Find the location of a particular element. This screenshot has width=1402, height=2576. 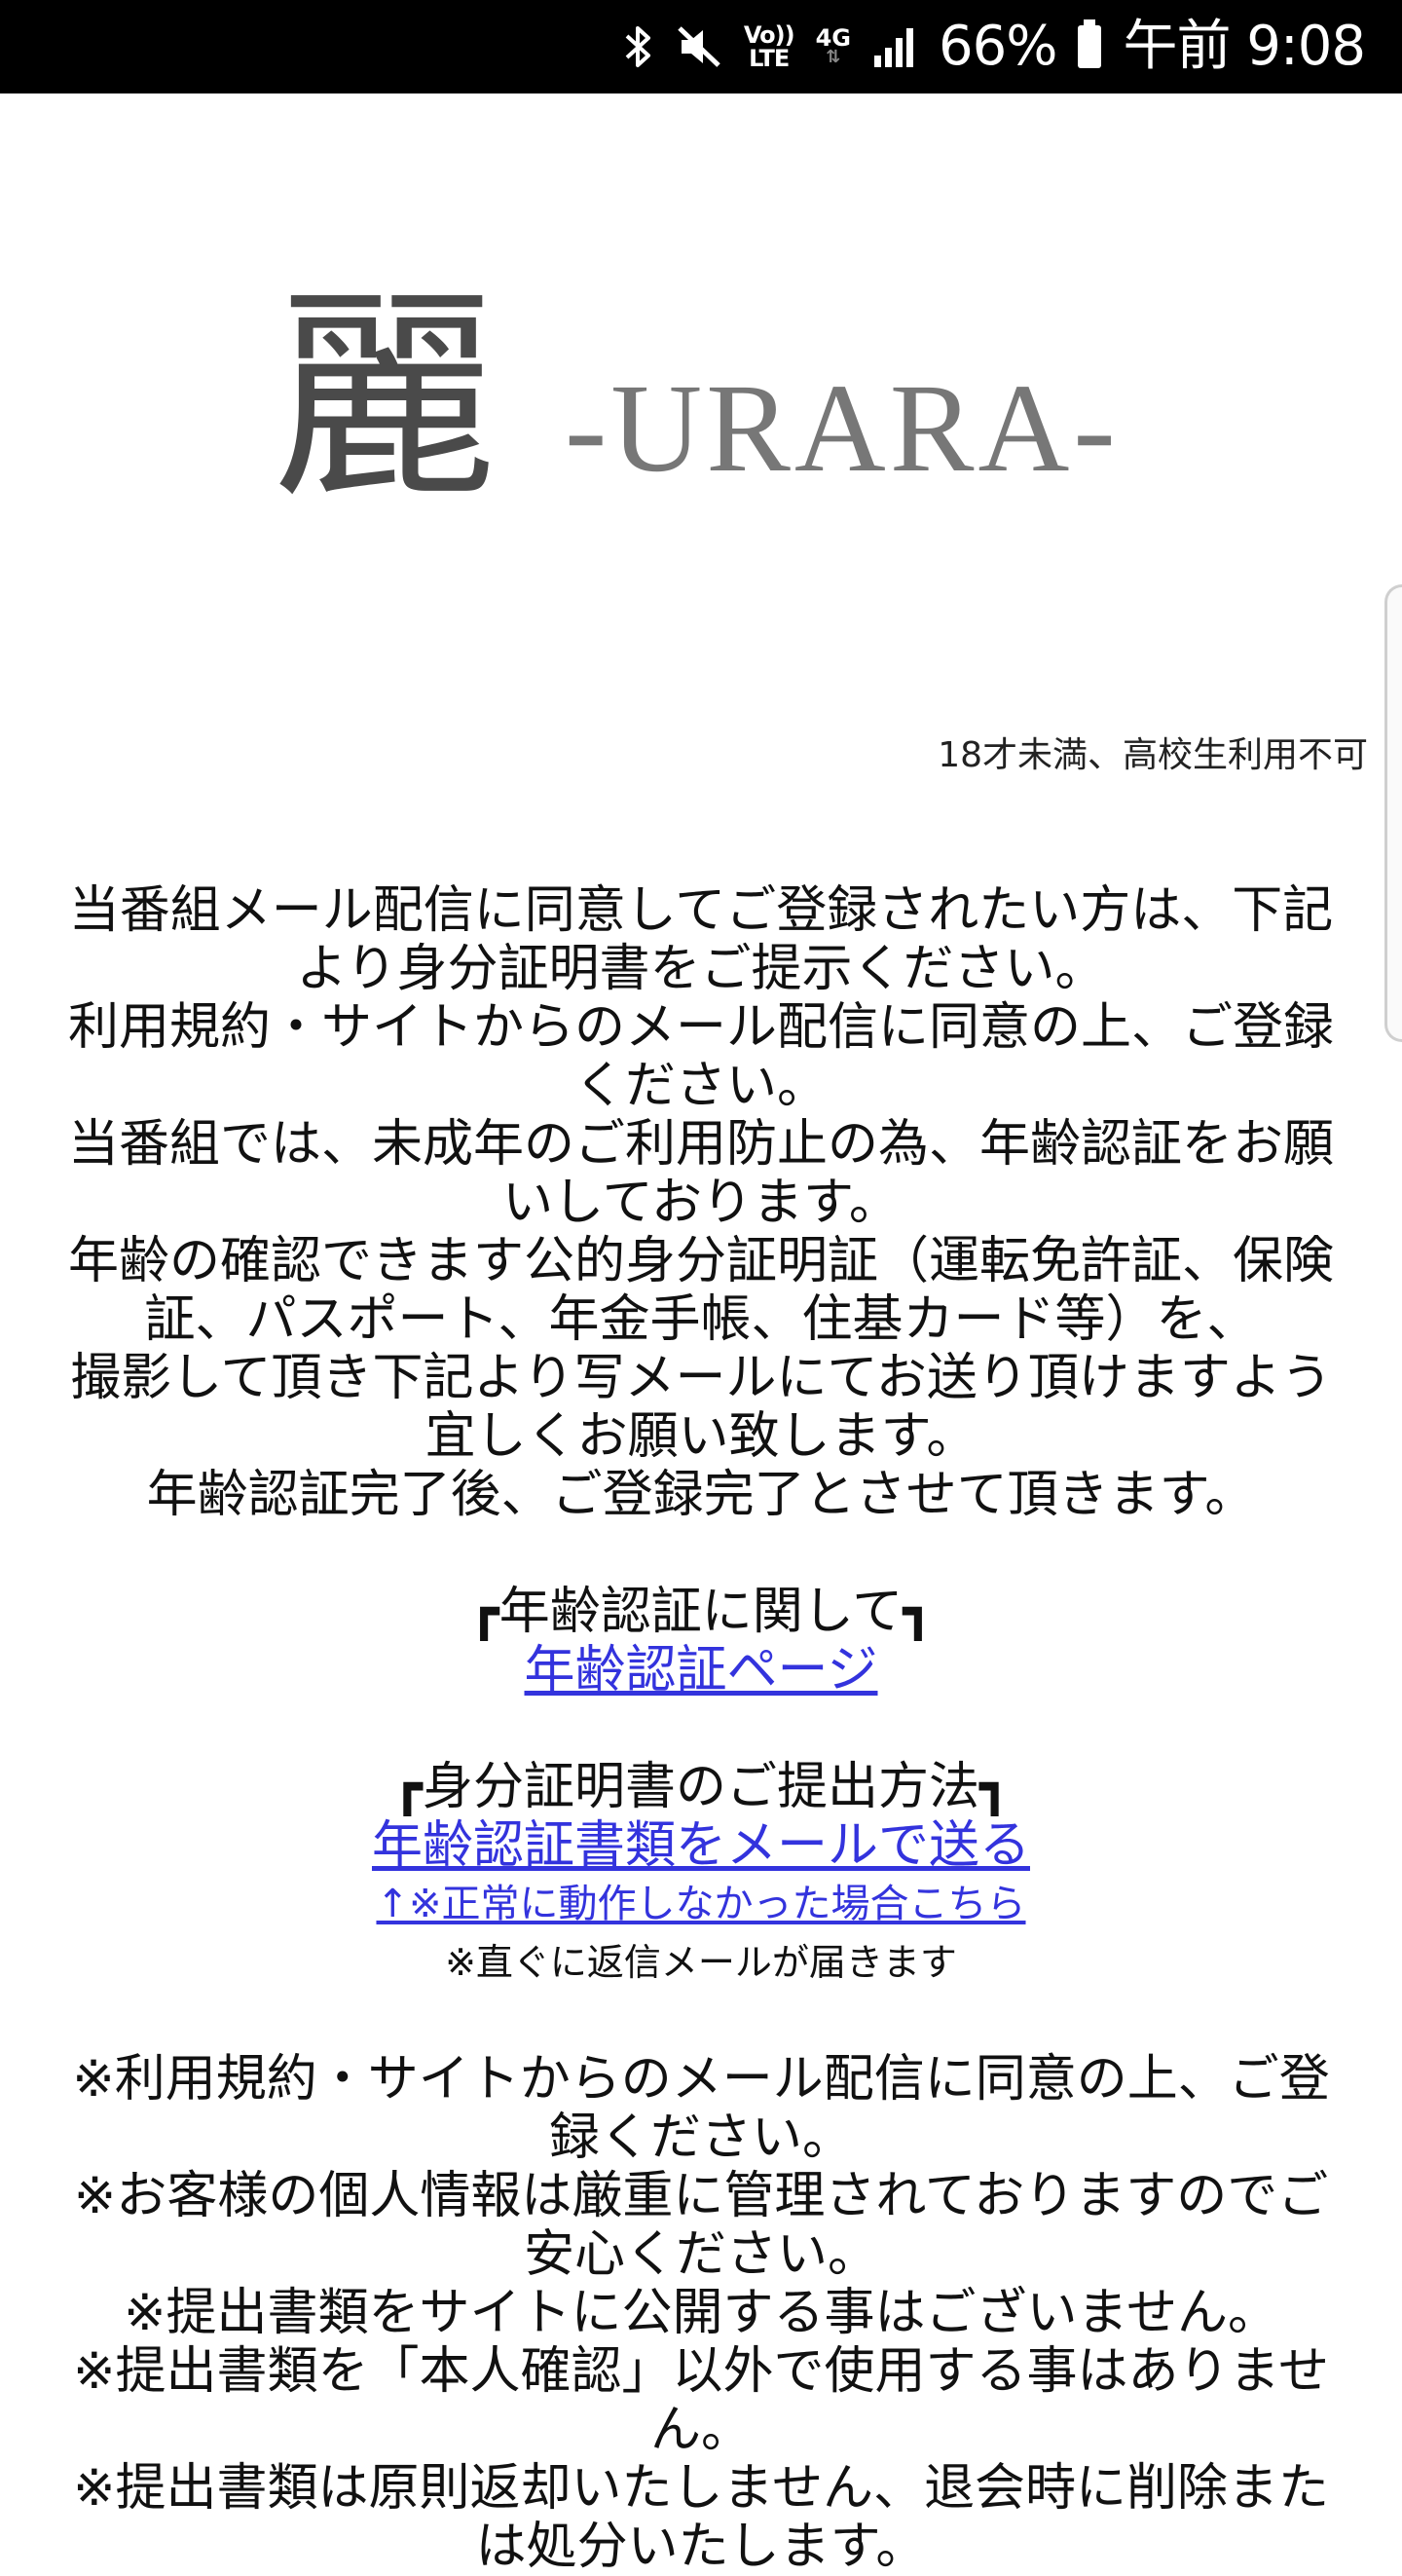

site-logo: 麗 -URARA- is located at coordinates (711, 399).